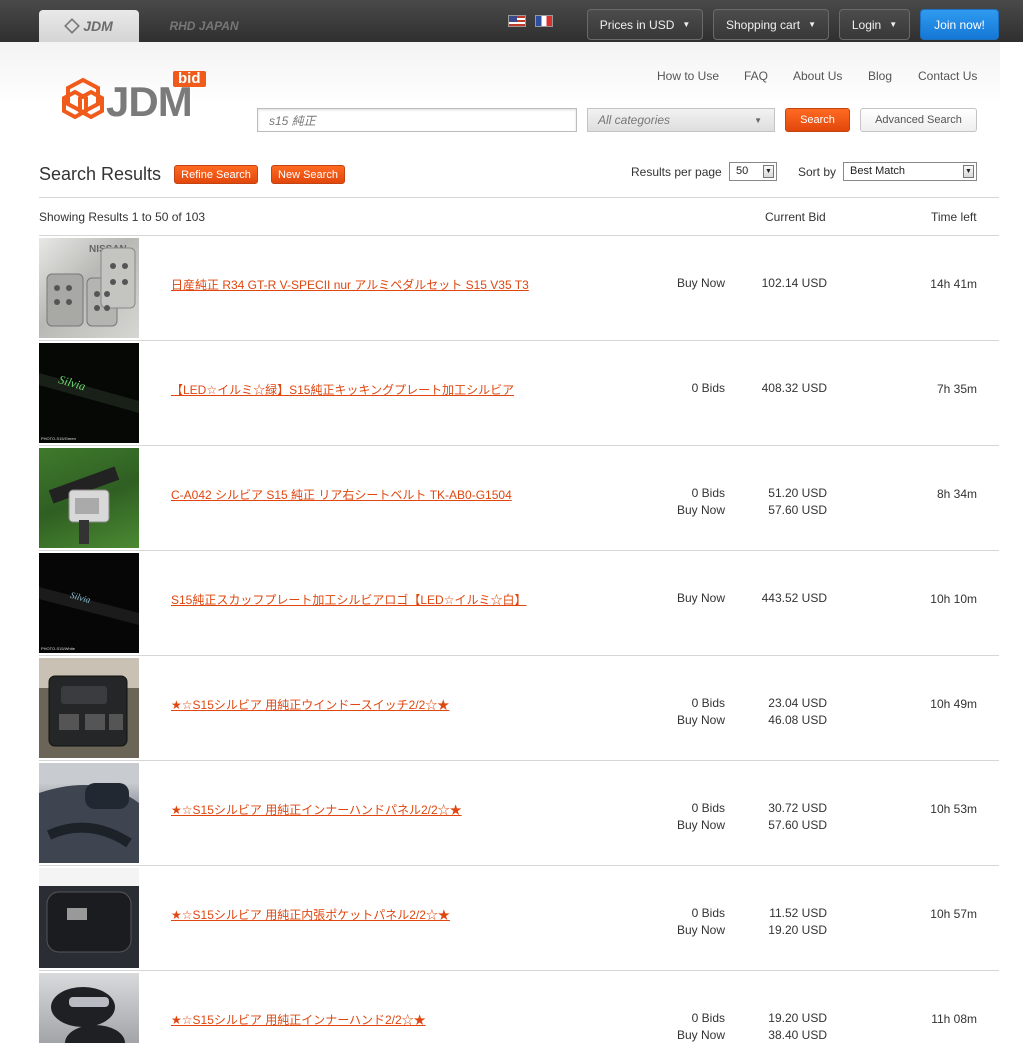  What do you see at coordinates (947, 76) in the screenshot?
I see `nav-contact-us: Contact Us` at bounding box center [947, 76].